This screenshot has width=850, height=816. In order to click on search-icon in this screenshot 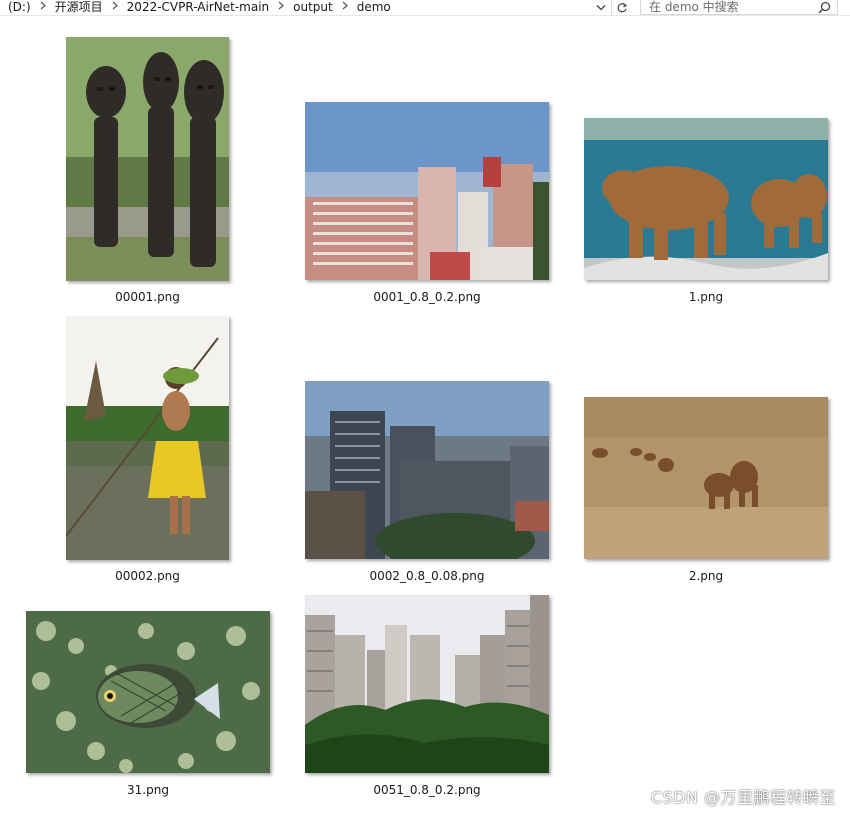, I will do `click(824, 7)`.